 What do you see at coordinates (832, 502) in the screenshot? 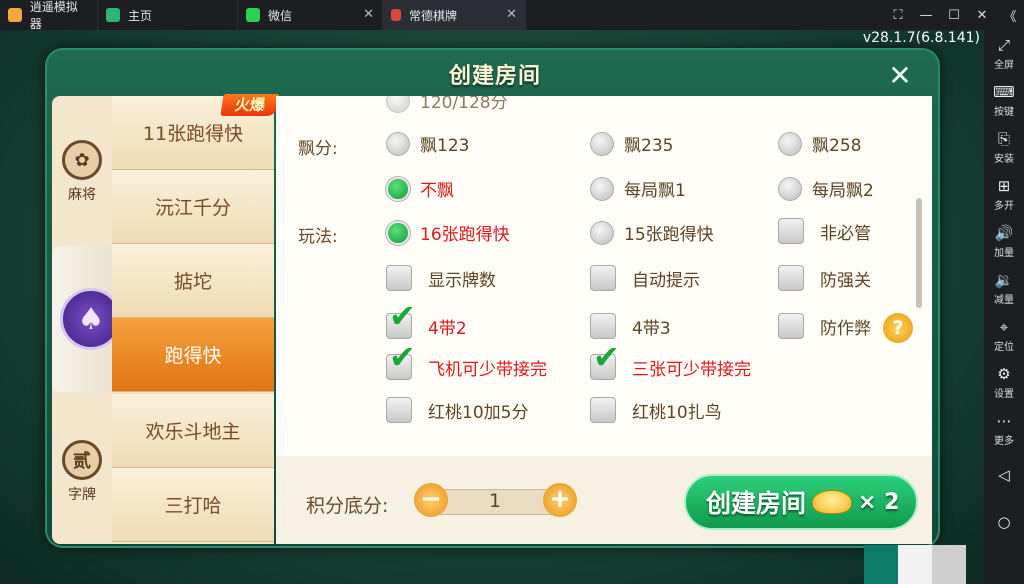
I see `gold-ingot-icon` at bounding box center [832, 502].